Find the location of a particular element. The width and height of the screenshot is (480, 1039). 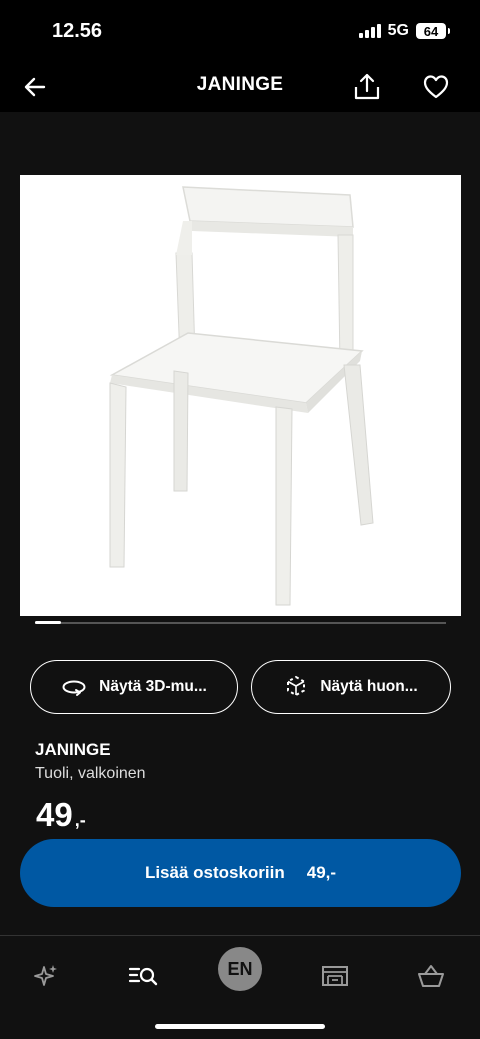

add-to-cart-button: Lisää ostoskoriin 49,- is located at coordinates (240, 873).